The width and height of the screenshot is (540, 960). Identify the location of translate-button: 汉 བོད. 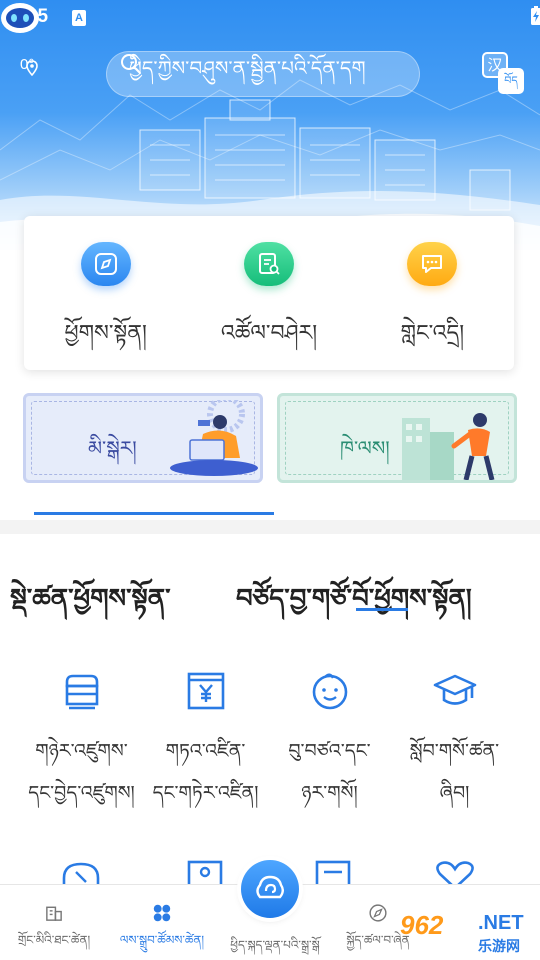
(503, 73).